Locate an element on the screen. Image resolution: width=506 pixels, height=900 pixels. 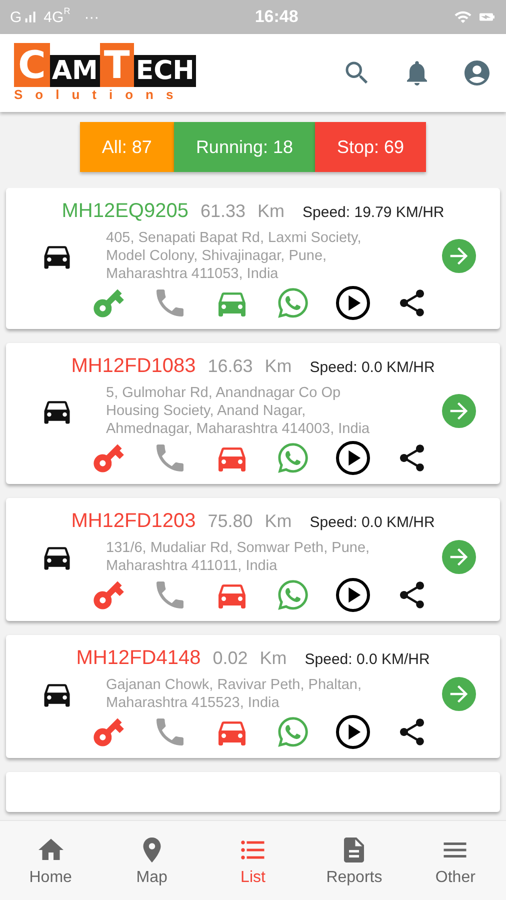
roaming-label: R is located at coordinates (67, 11).